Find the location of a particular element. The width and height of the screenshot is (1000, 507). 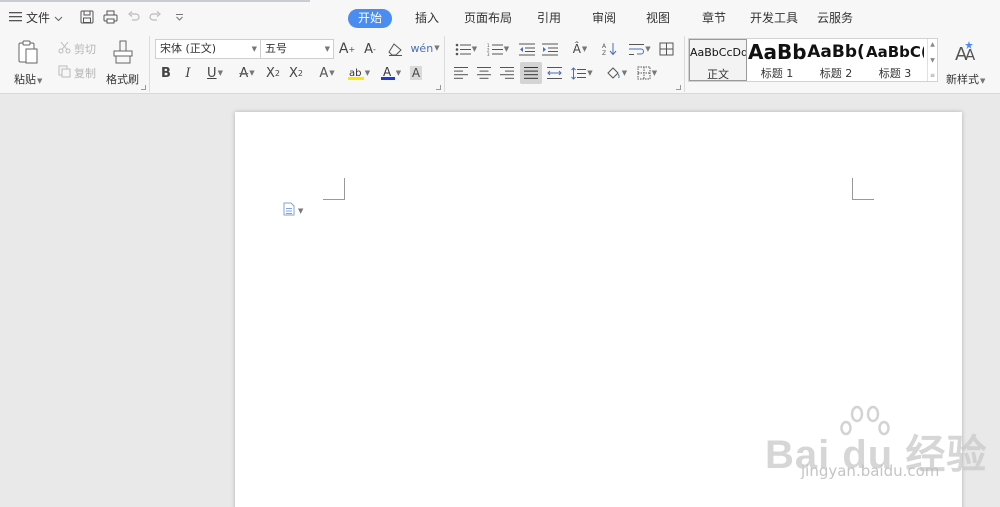

line-spacing-wrap-icon: ▼ is located at coordinates (640, 49).